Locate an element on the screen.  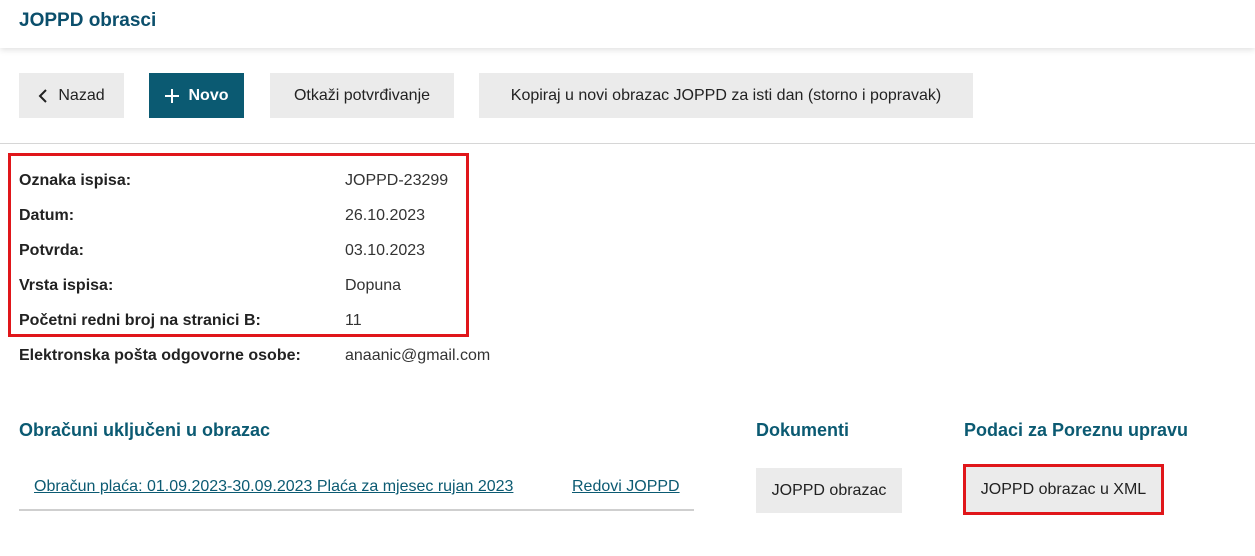
documents-section-title: Dokumenti is located at coordinates (803, 430).